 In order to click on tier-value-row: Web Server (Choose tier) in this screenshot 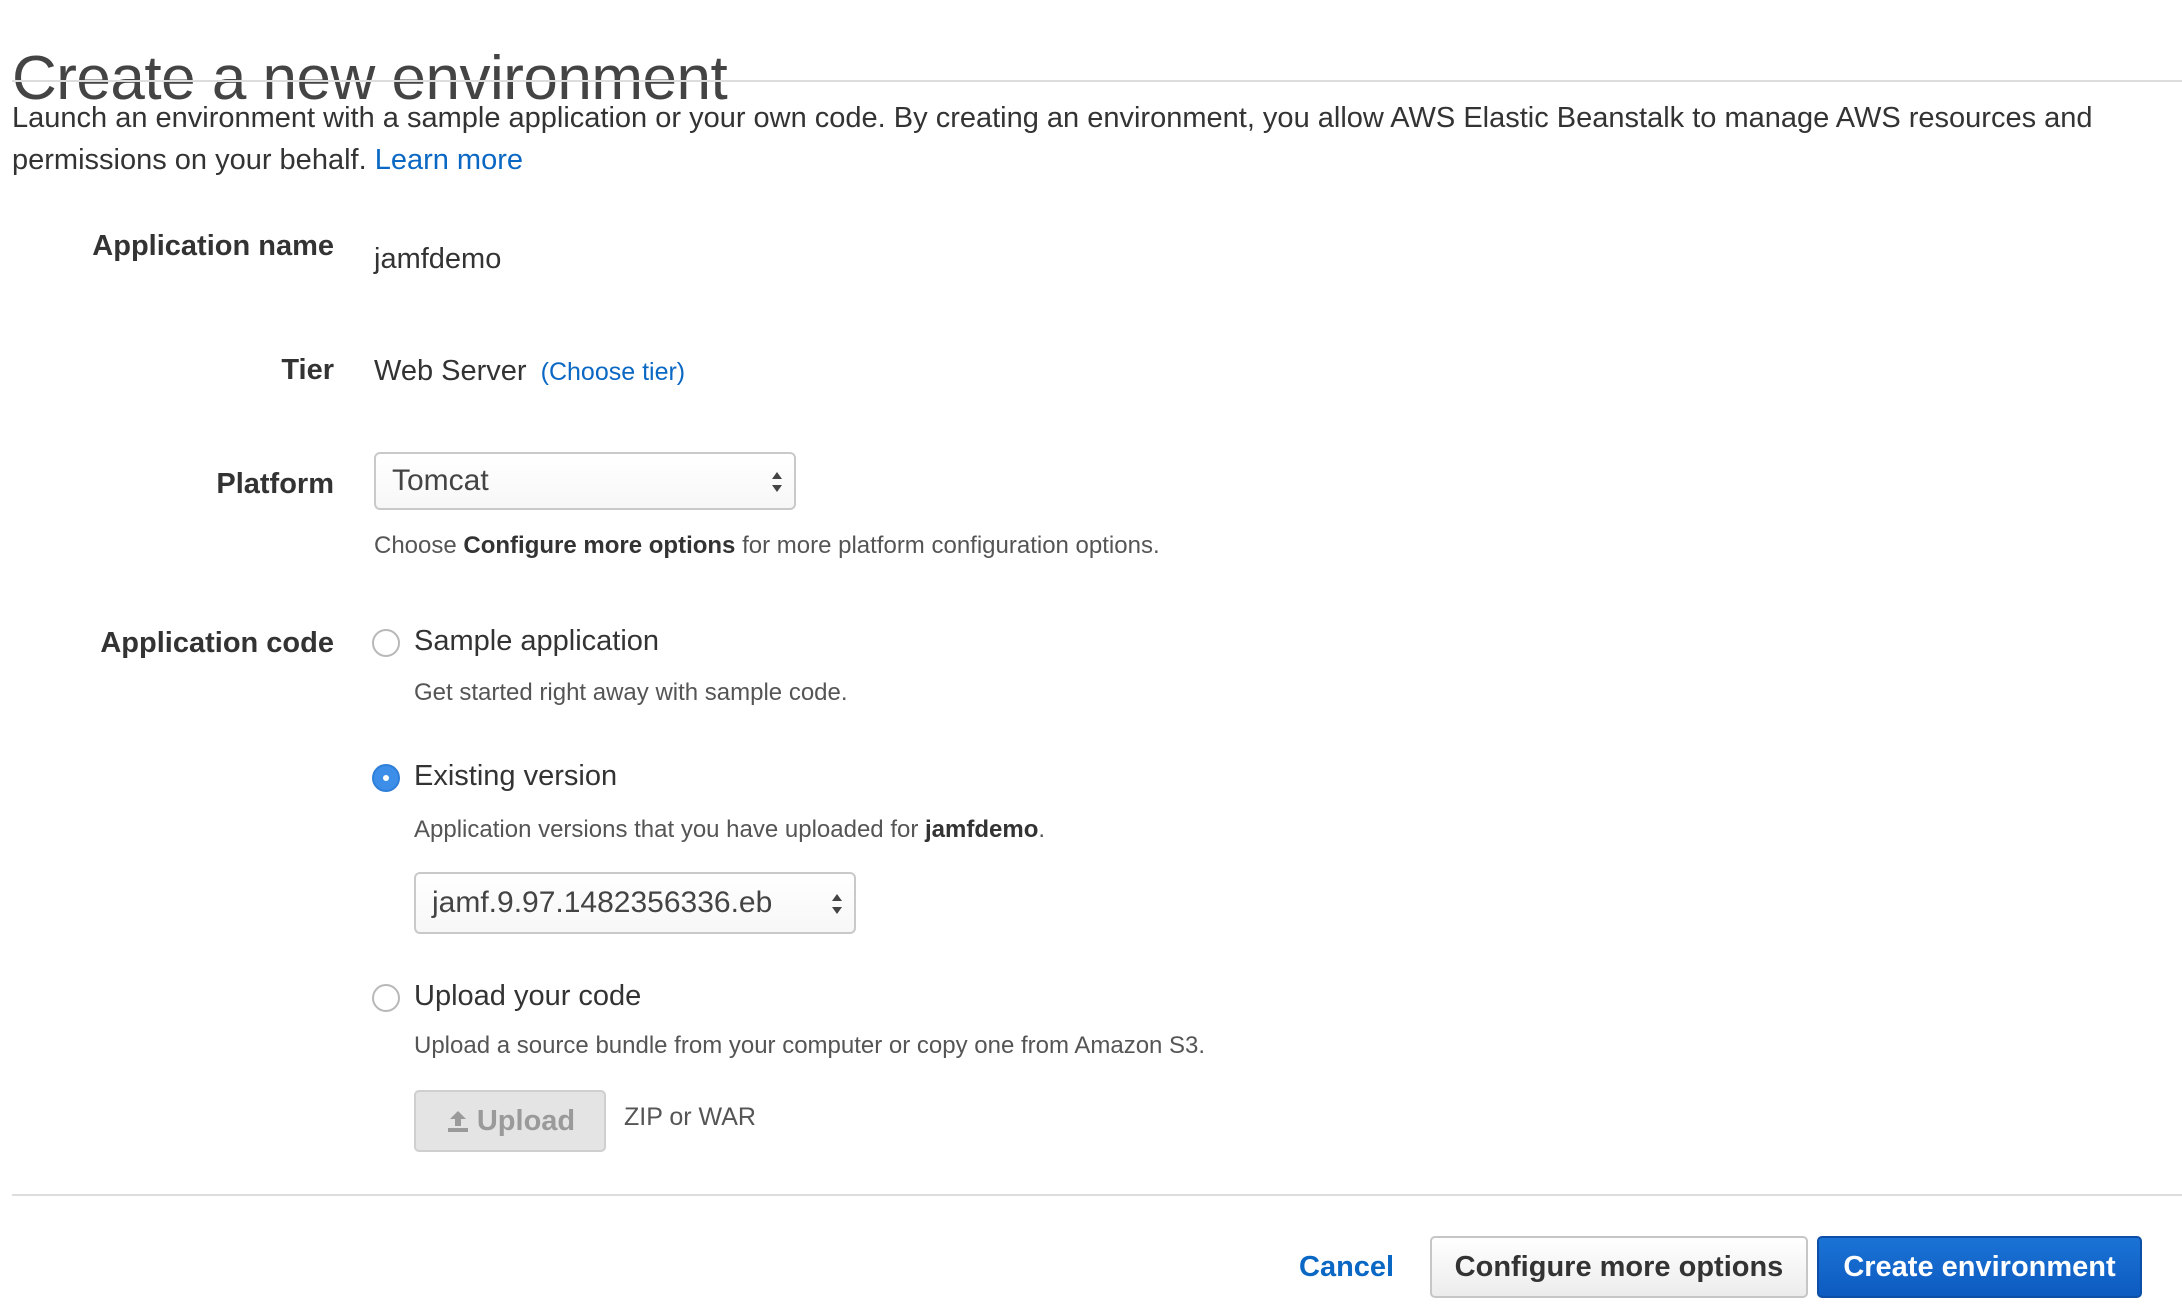, I will do `click(529, 371)`.